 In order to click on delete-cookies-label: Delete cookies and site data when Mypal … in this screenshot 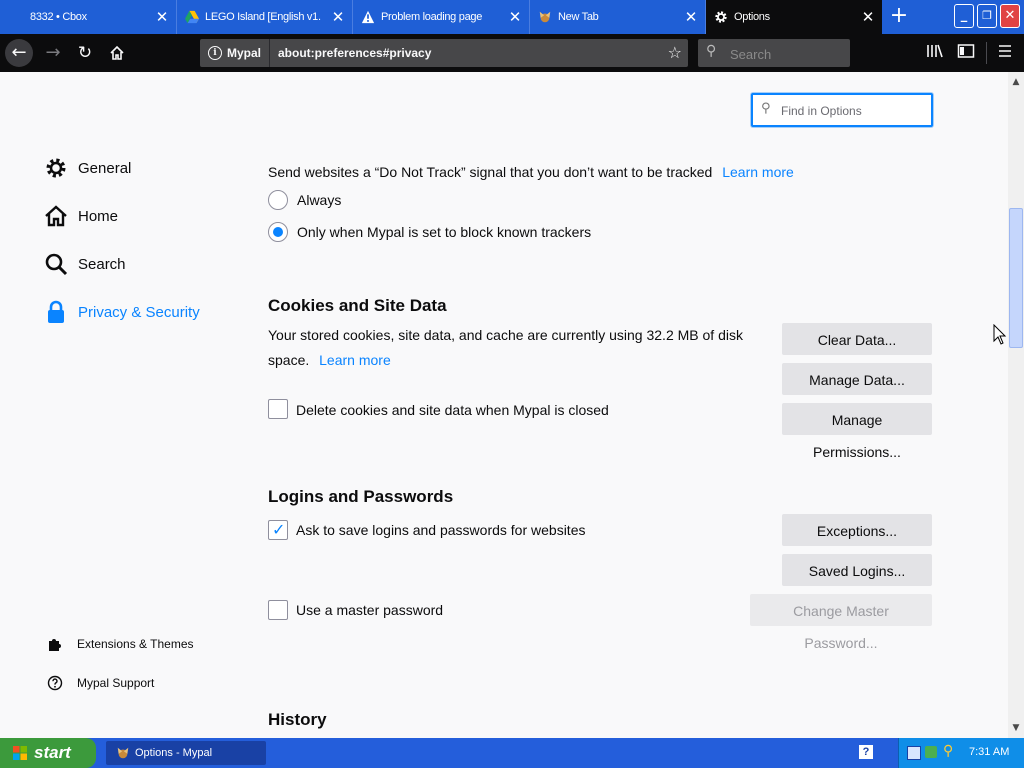, I will do `click(452, 410)`.